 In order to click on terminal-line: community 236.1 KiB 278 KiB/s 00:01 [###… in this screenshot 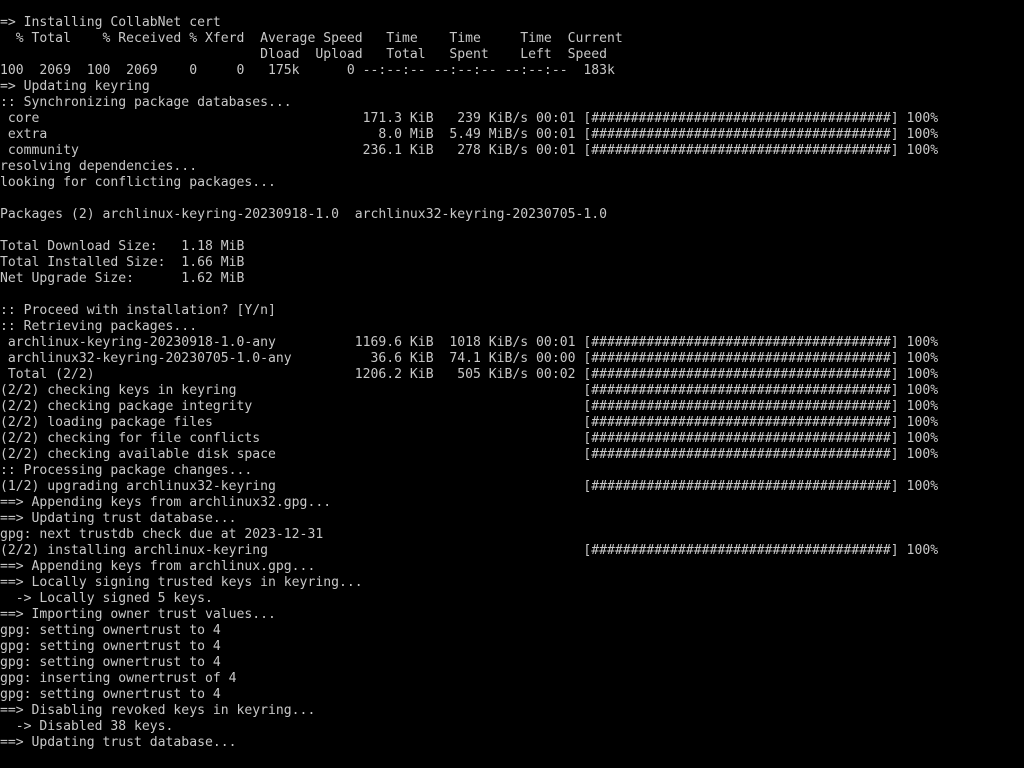, I will do `click(469, 150)`.